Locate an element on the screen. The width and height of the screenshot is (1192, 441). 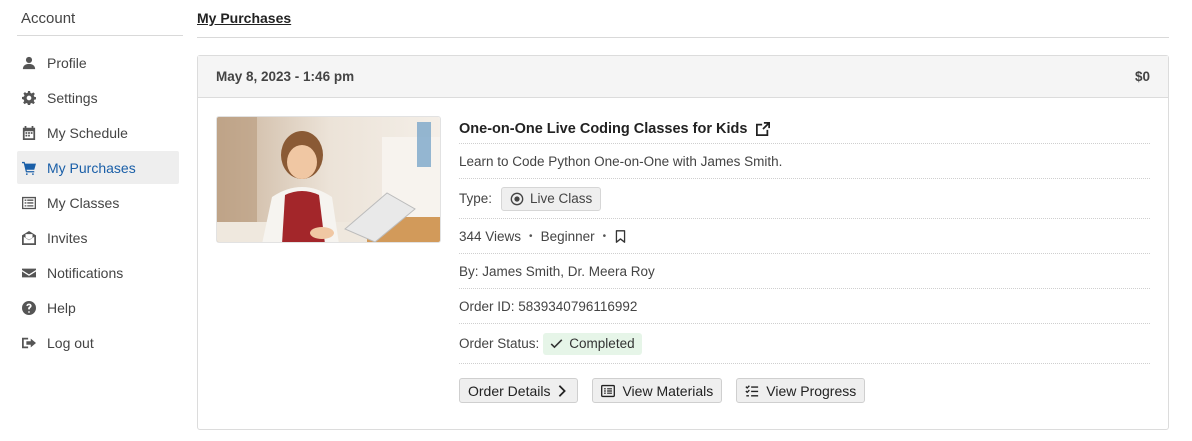
view-materials-button: View Materials is located at coordinates (657, 390).